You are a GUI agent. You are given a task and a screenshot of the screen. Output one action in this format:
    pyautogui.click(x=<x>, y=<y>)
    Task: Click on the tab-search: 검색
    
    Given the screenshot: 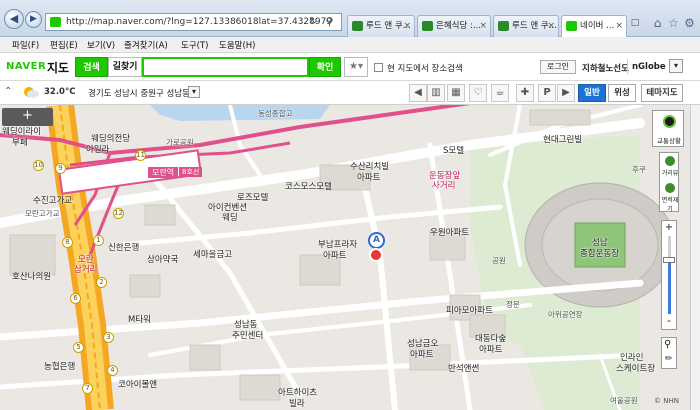 What is the action you would take?
    pyautogui.click(x=91, y=67)
    